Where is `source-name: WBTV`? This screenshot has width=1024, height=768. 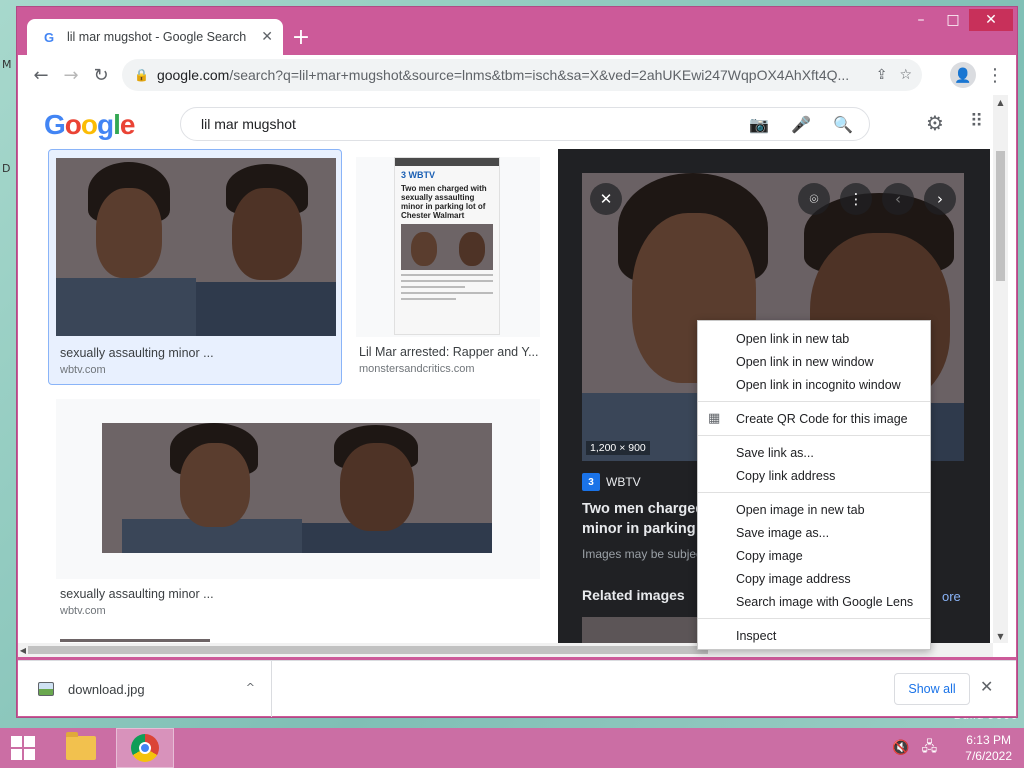 source-name: WBTV is located at coordinates (623, 482).